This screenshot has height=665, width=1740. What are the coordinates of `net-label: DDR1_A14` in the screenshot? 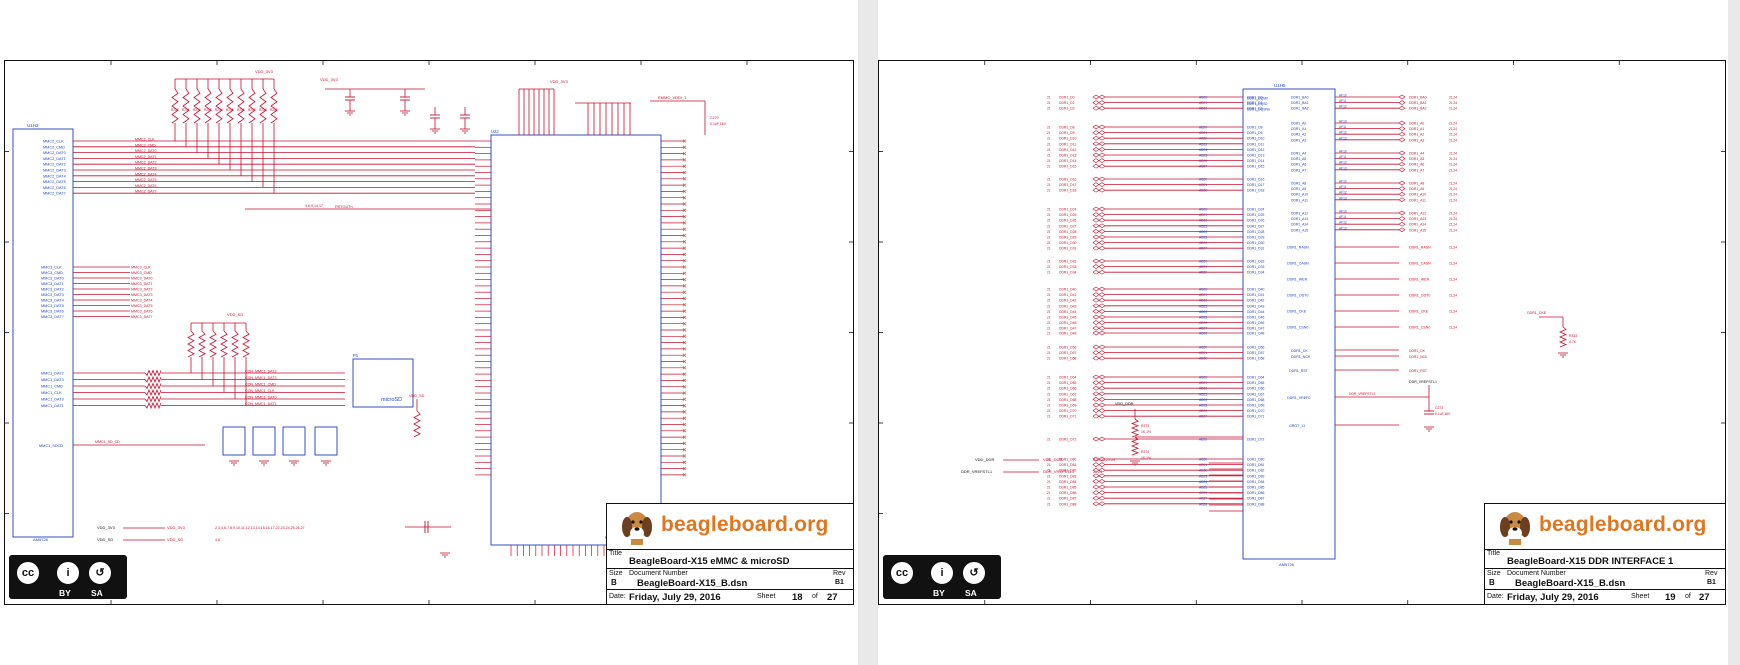 It's located at (1417, 225).